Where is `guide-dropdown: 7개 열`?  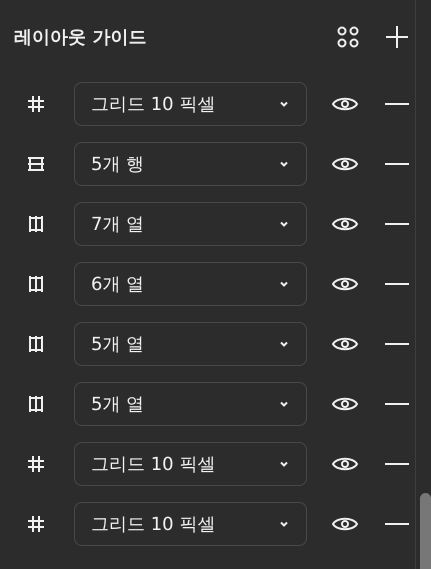 guide-dropdown: 7개 열 is located at coordinates (190, 224).